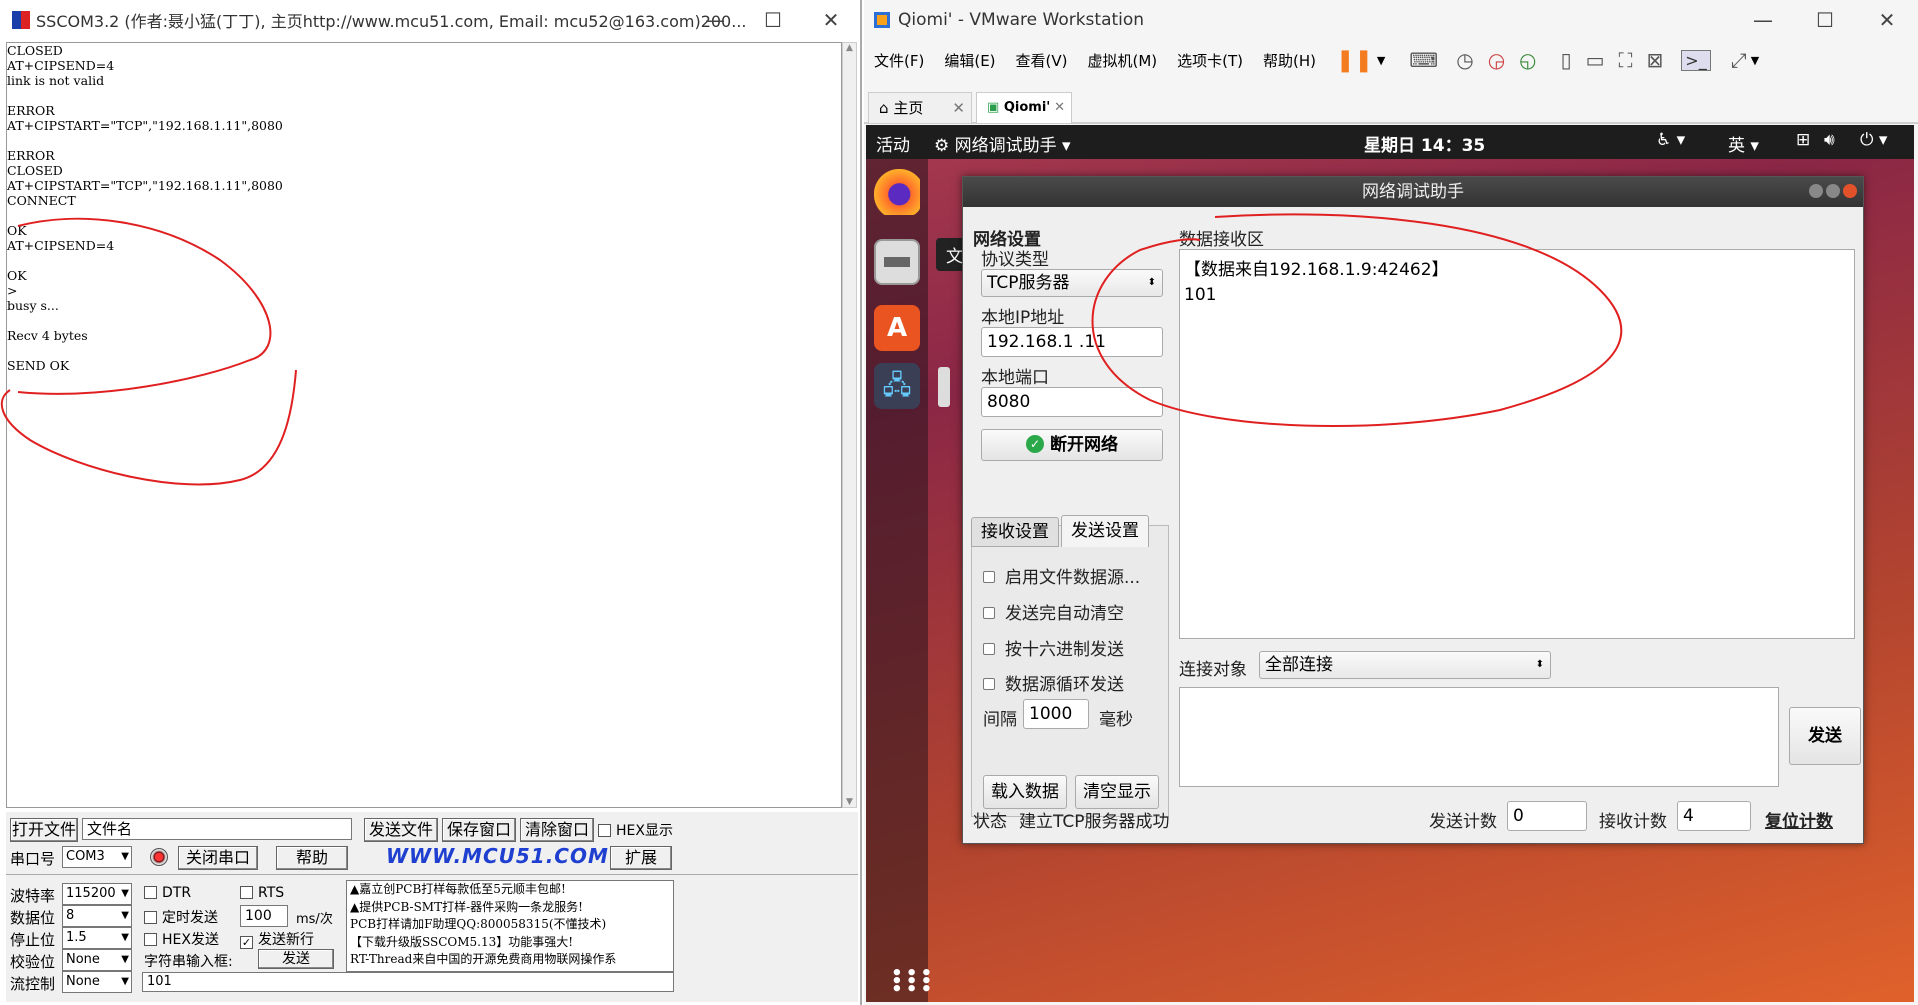  Describe the element at coordinates (1424, 143) in the screenshot. I see `clock: 星期日 14：35` at that location.